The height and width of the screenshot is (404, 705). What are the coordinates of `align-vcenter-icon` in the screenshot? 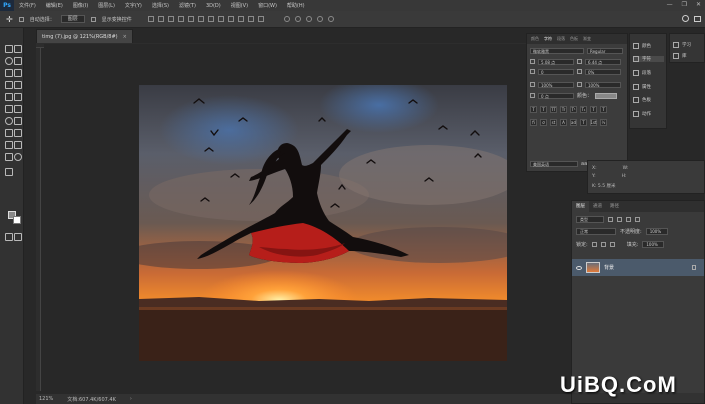 It's located at (160, 19).